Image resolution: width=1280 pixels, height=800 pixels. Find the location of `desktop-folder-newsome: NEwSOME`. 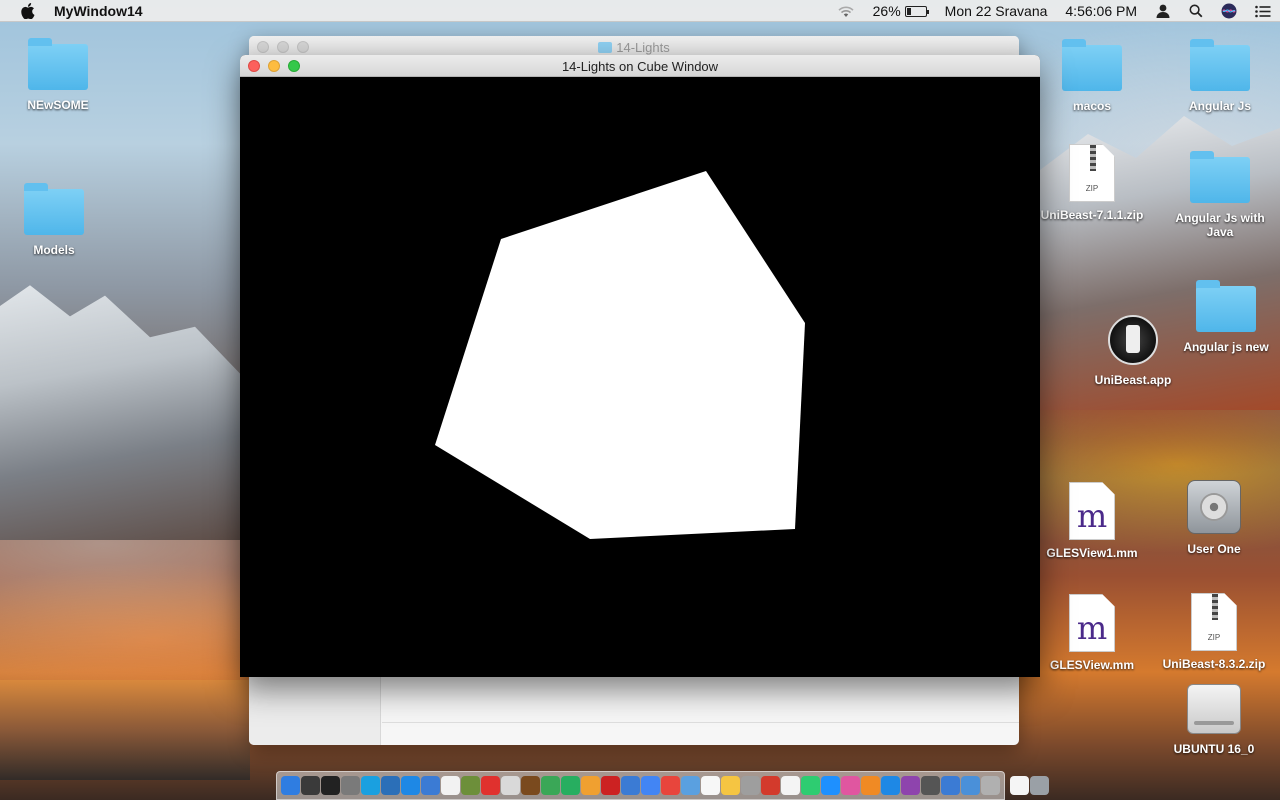

desktop-folder-newsome: NEwSOME is located at coordinates (58, 75).